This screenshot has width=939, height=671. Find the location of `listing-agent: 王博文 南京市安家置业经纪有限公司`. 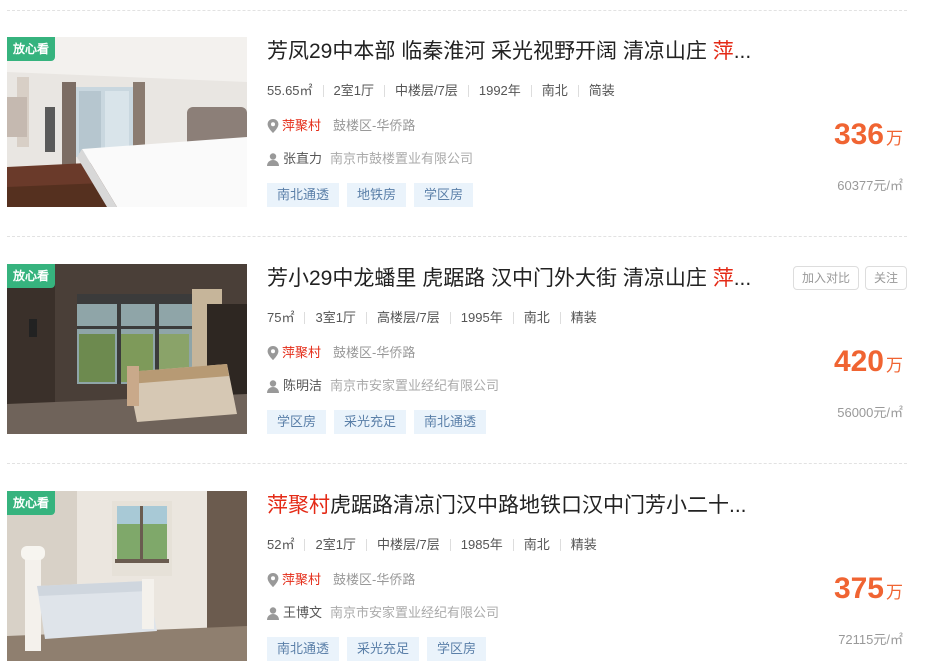

listing-agent: 王博文 南京市安家置业经纪有限公司 is located at coordinates (383, 613).